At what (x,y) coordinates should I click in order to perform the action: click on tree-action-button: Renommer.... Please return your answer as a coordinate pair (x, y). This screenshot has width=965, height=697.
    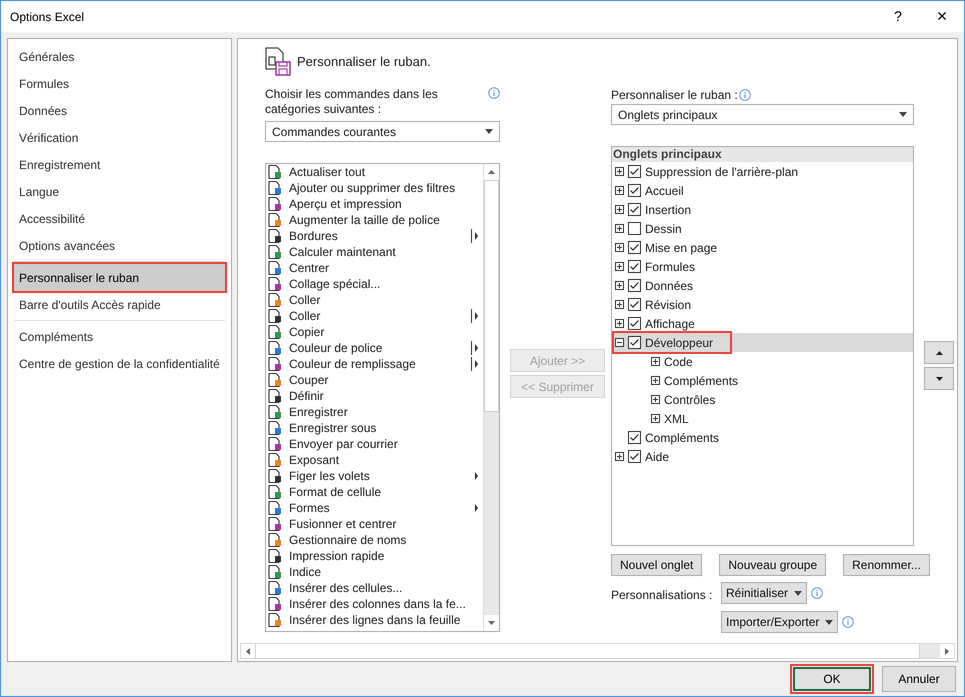
    Looking at the image, I should click on (886, 565).